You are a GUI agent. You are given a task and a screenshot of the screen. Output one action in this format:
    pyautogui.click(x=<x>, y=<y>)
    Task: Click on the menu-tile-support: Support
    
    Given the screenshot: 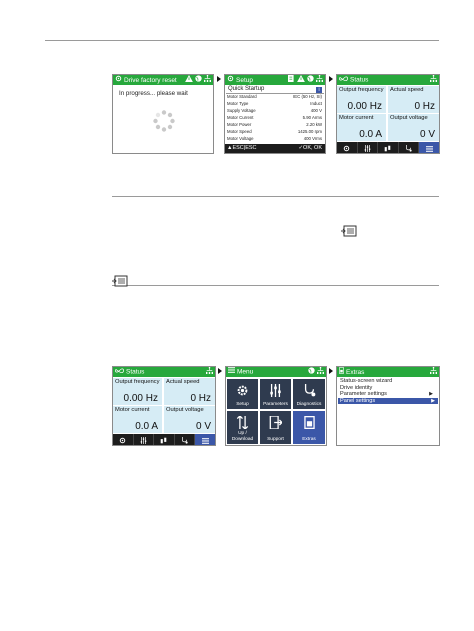 What is the action you would take?
    pyautogui.click(x=275, y=427)
    